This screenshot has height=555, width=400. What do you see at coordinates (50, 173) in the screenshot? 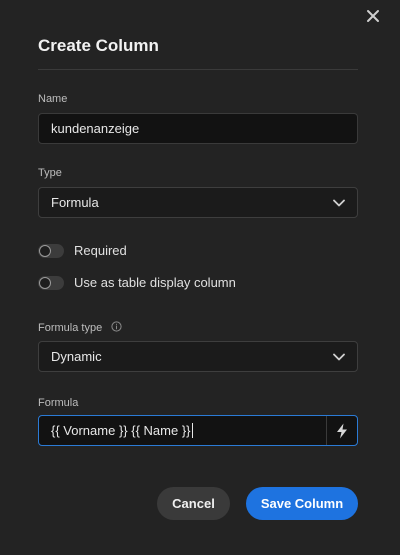
I see `type-label: Type` at bounding box center [50, 173].